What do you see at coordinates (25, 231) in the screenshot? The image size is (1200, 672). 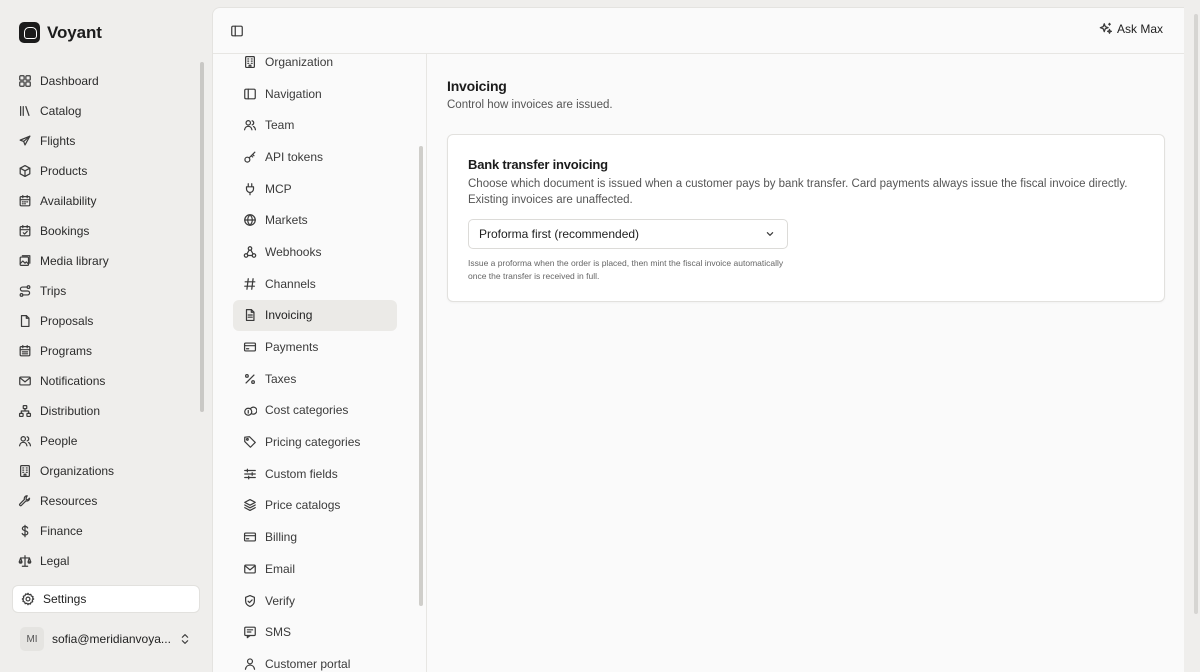 I see `calendar-check-icon` at bounding box center [25, 231].